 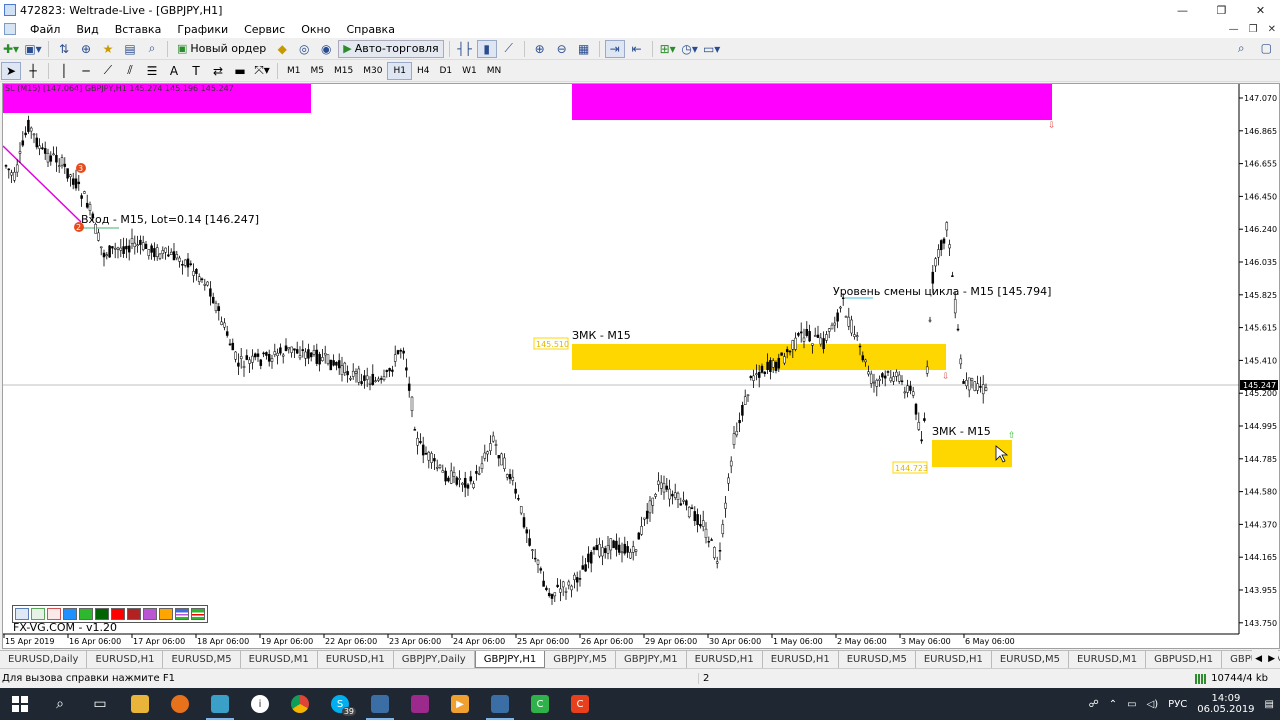 What do you see at coordinates (1182, 10) in the screenshot?
I see `minimize-button: —` at bounding box center [1182, 10].